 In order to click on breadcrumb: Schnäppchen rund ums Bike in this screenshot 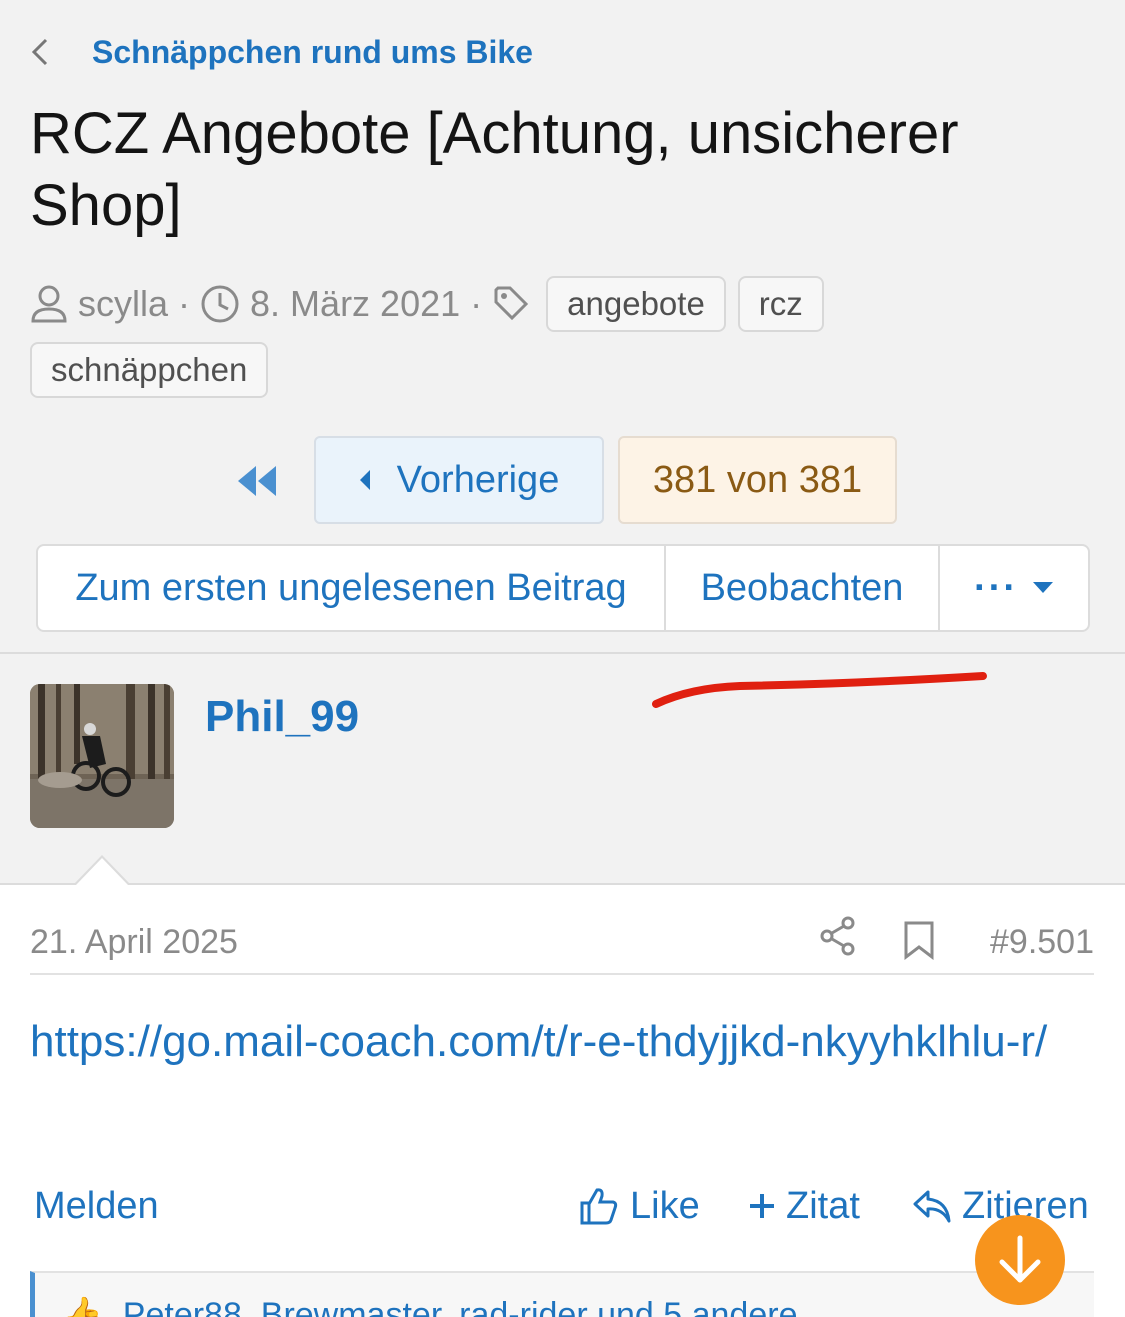, I will do `click(281, 52)`.